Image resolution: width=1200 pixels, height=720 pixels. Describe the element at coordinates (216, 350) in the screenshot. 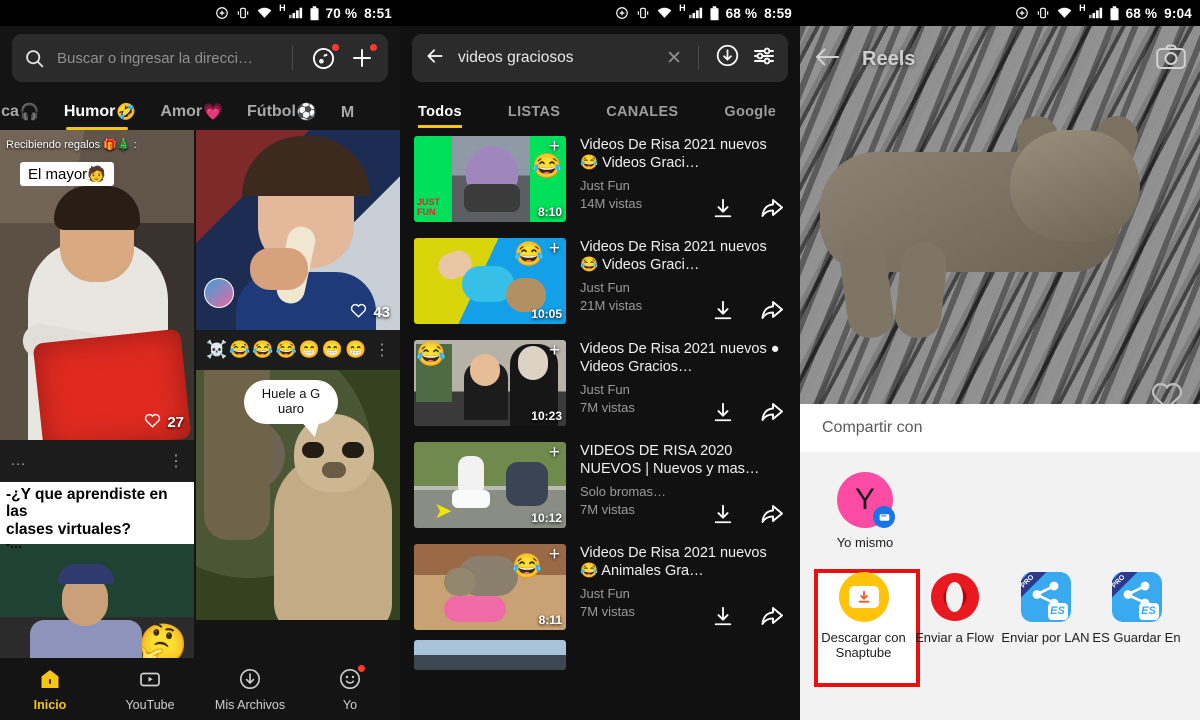

I see `skull-emoji: ☠️` at that location.